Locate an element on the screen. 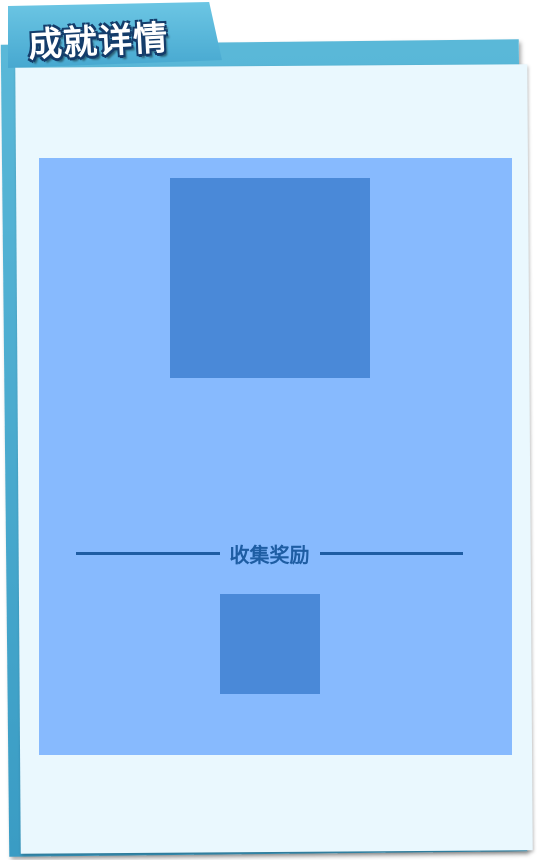 The height and width of the screenshot is (860, 538). reward-section-header: 收集奖励 is located at coordinates (269, 553).